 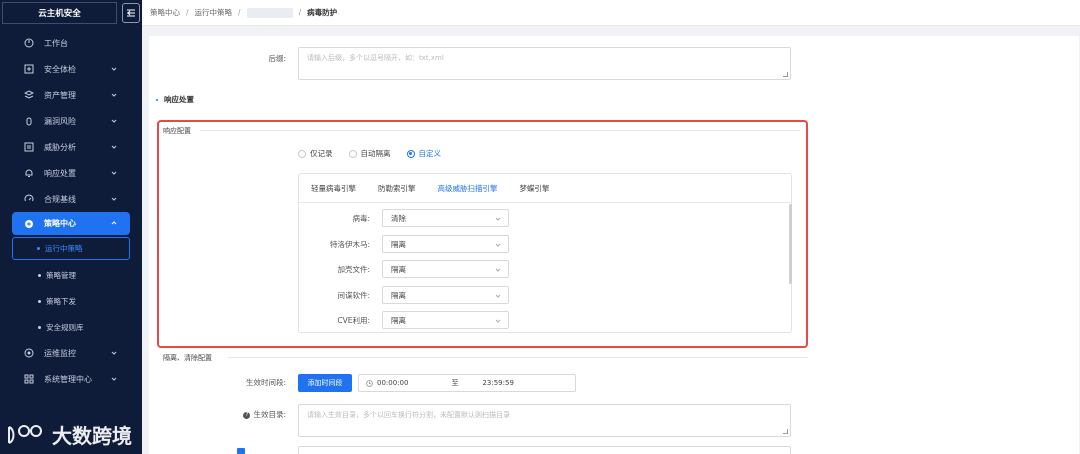 I want to click on sidebar-item-policy-center: 策略中心, so click(x=71, y=223).